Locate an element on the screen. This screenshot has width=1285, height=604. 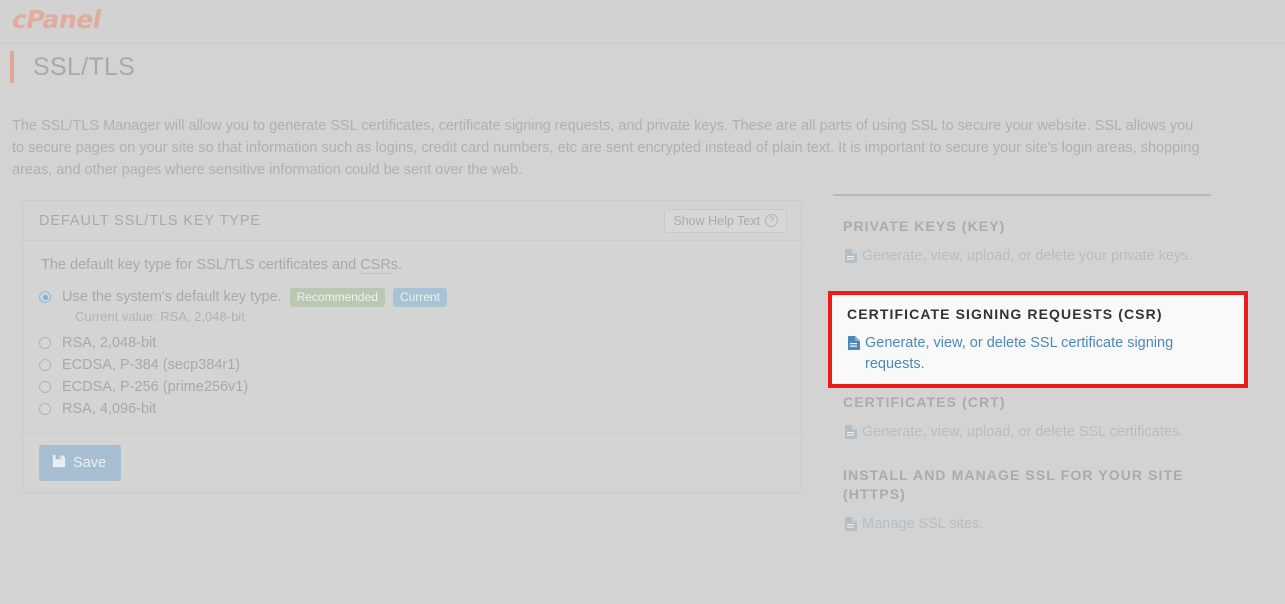
current-value-note: Current value: RSA, 2,048-bit is located at coordinates (160, 316).